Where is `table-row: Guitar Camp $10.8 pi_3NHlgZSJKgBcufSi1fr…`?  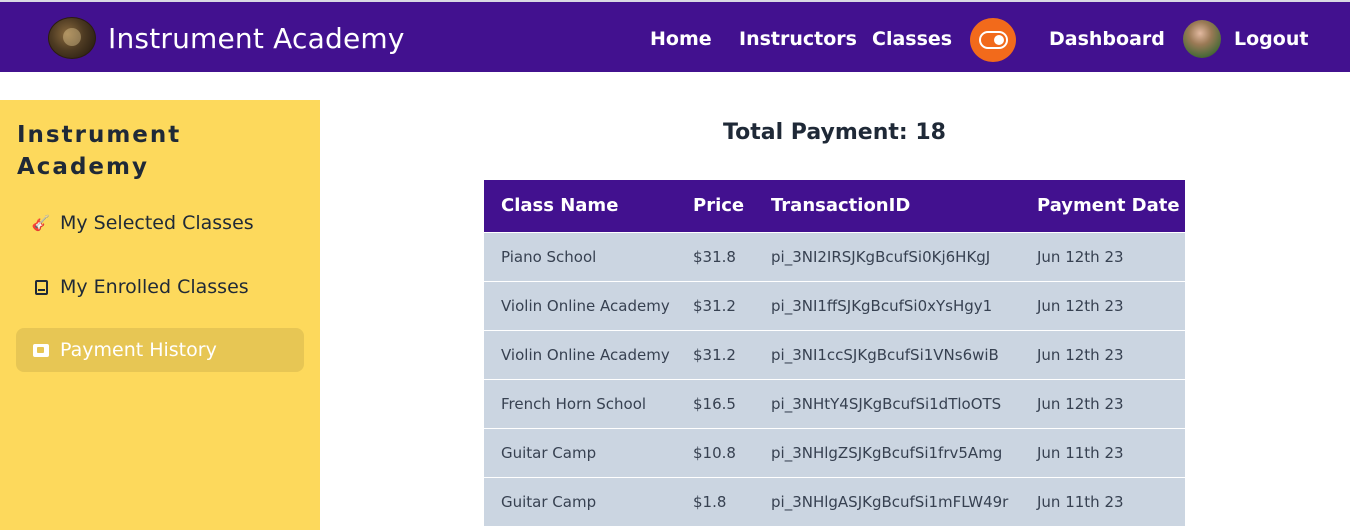
table-row: Guitar Camp $10.8 pi_3NHlgZSJKgBcufSi1fr… is located at coordinates (834, 452).